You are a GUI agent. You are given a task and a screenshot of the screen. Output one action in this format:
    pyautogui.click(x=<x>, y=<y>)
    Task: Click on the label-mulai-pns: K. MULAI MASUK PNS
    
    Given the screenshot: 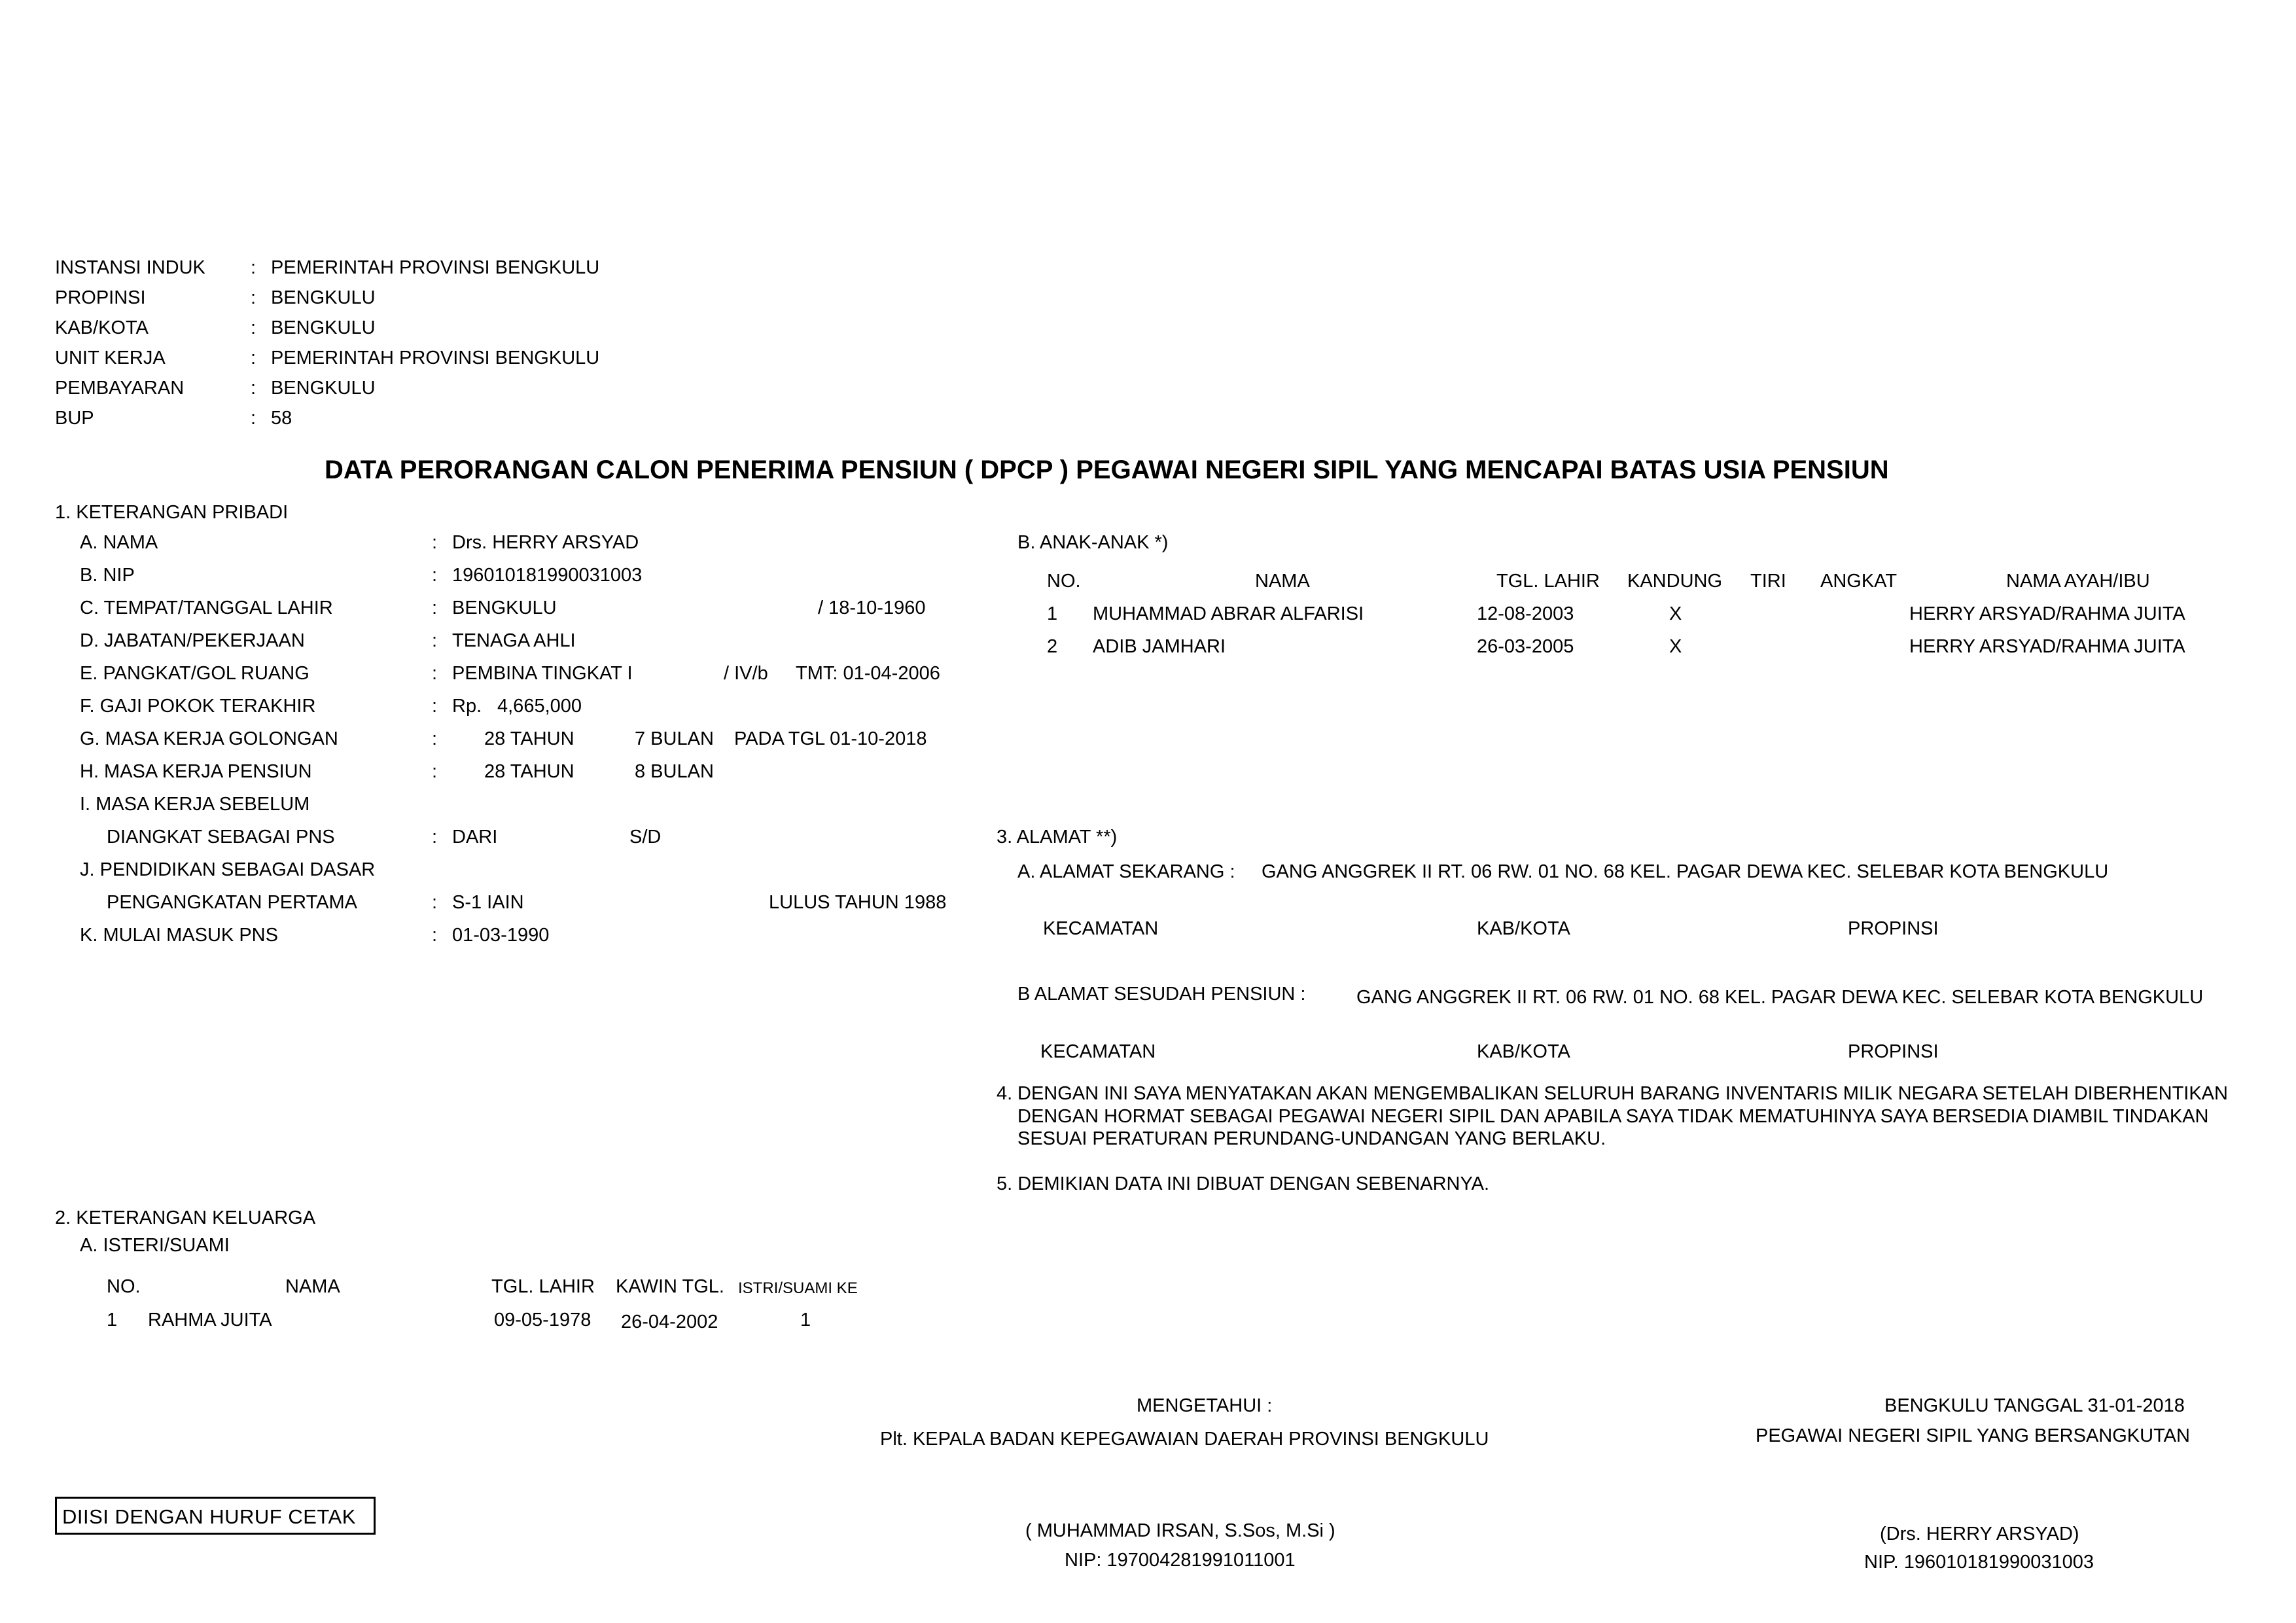 What is the action you would take?
    pyautogui.click(x=179, y=935)
    